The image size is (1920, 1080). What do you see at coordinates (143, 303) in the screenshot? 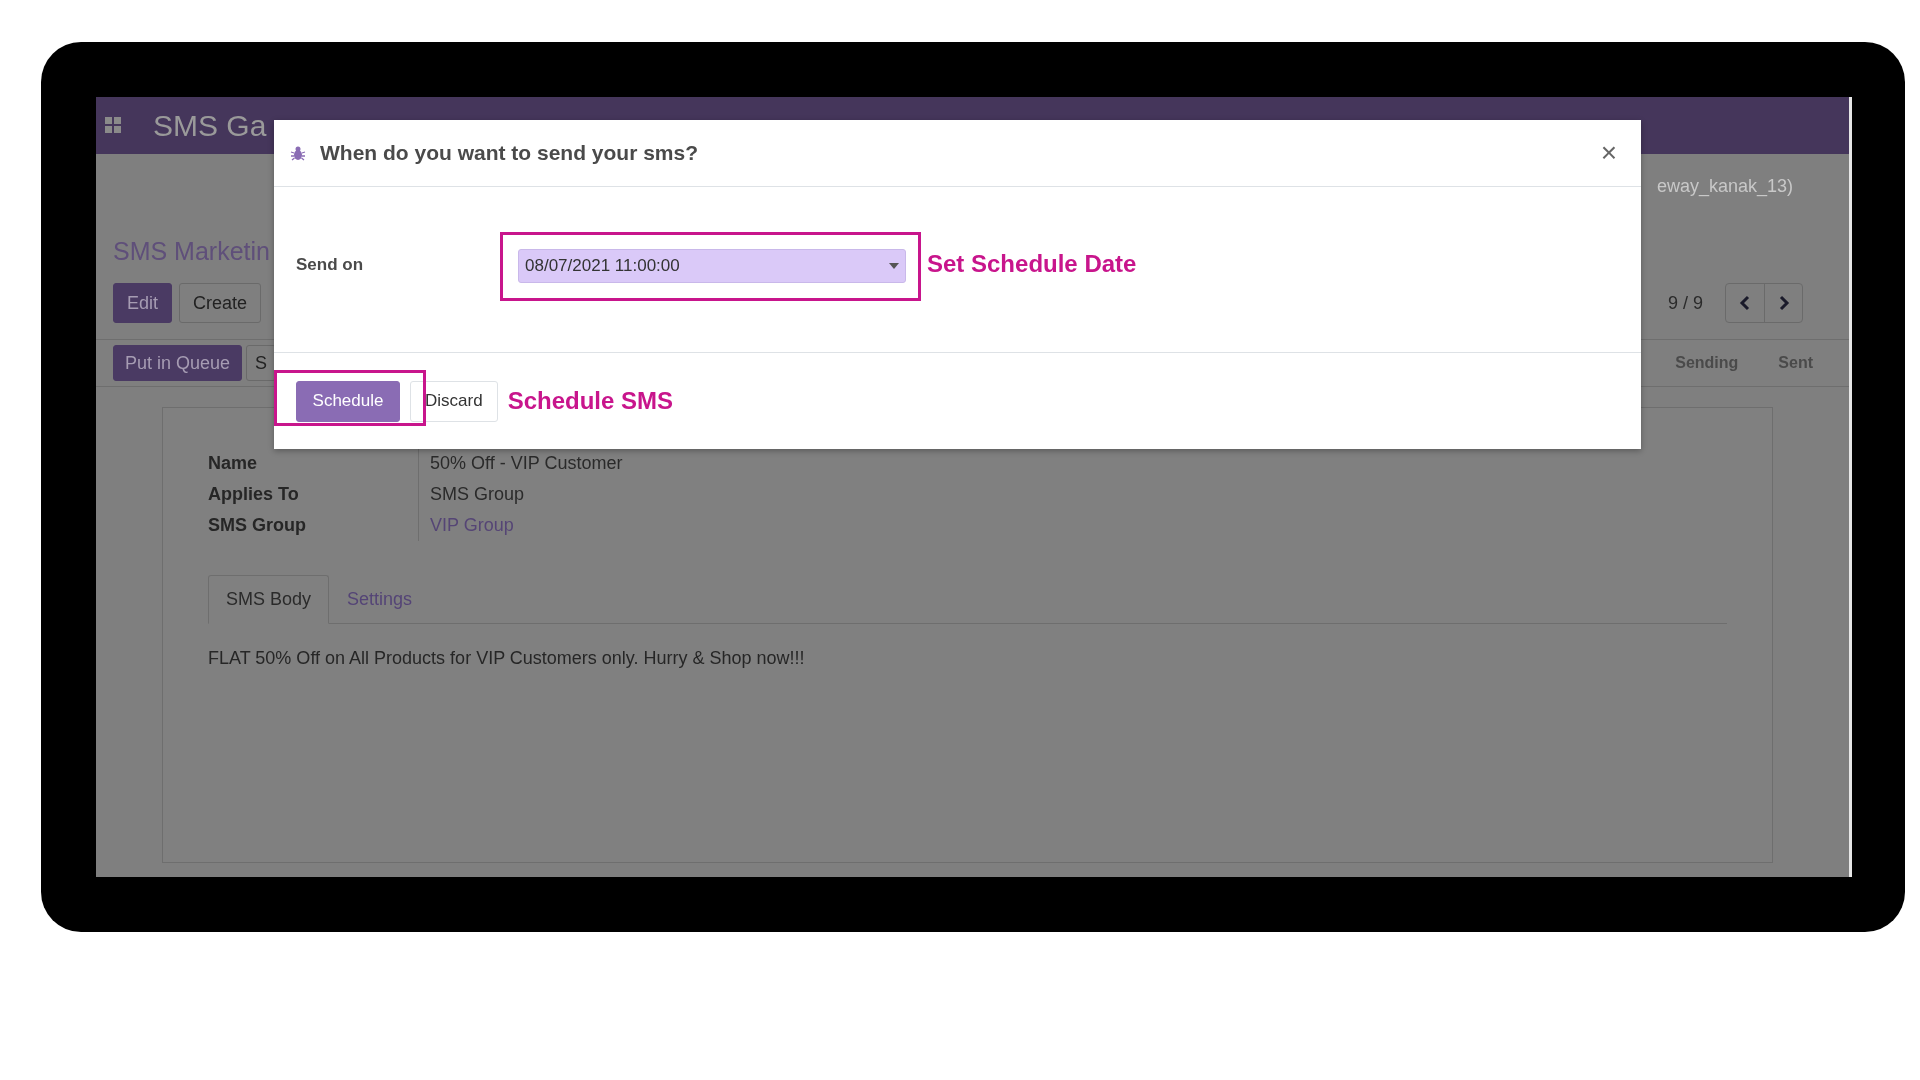
I see `action-button: Edit` at bounding box center [143, 303].